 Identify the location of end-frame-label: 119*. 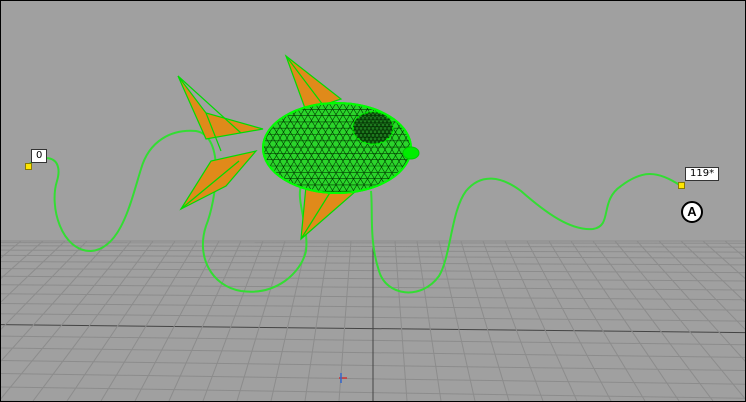
(702, 174).